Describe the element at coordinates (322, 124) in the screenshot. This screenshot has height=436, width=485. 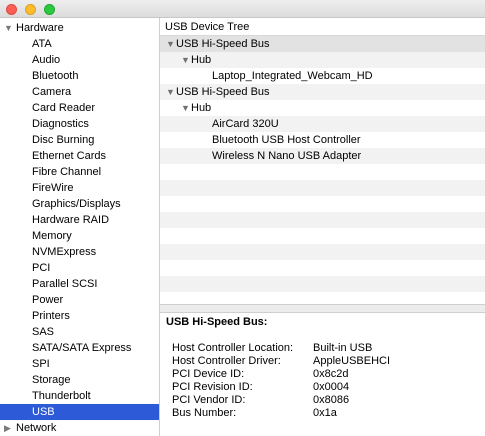
I see `tree-row: AirCard 320U` at that location.